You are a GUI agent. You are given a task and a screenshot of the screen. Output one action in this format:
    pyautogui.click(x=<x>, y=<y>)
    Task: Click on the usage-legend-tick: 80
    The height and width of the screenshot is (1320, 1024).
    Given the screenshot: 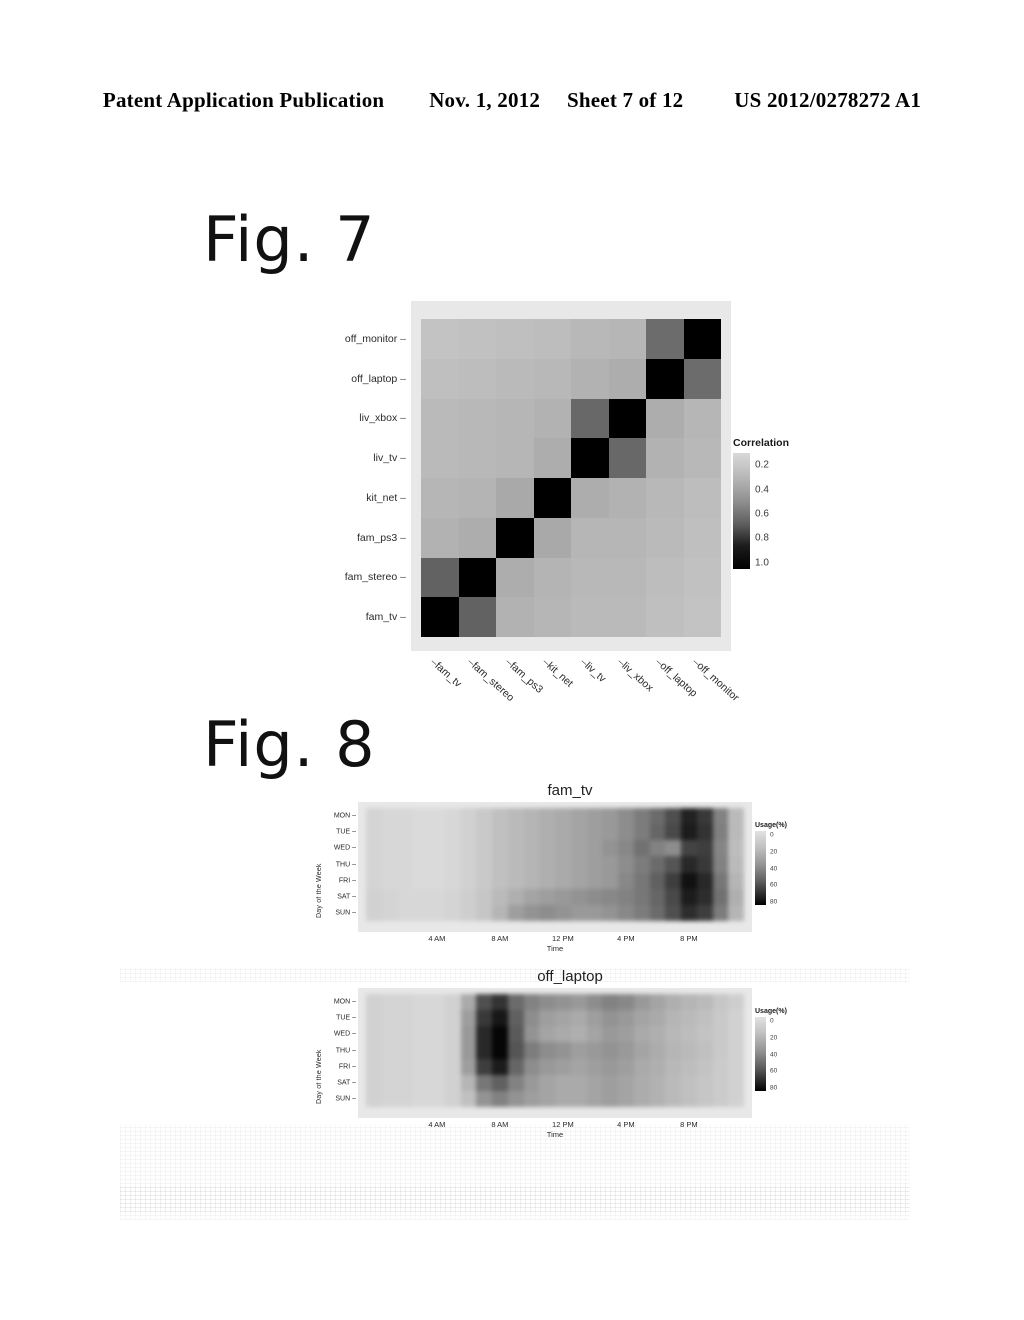 What is the action you would take?
    pyautogui.click(x=774, y=902)
    